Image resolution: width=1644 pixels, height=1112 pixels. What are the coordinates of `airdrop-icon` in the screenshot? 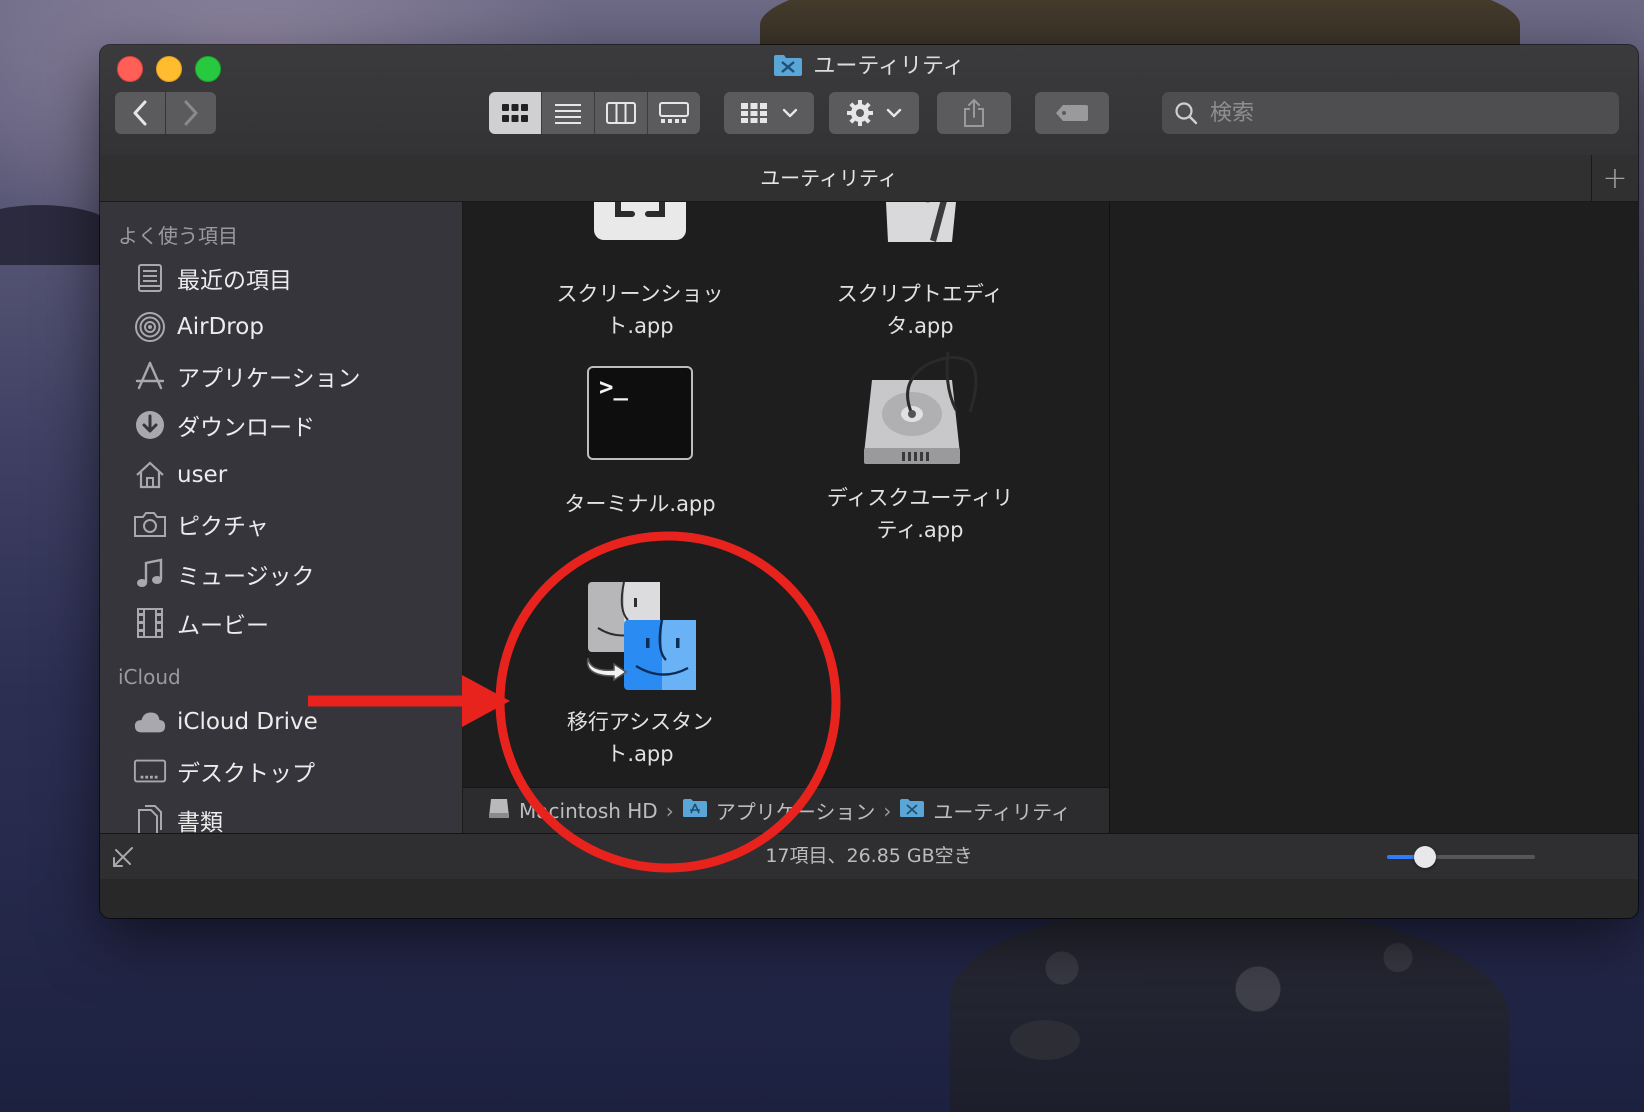 It's located at (150, 327).